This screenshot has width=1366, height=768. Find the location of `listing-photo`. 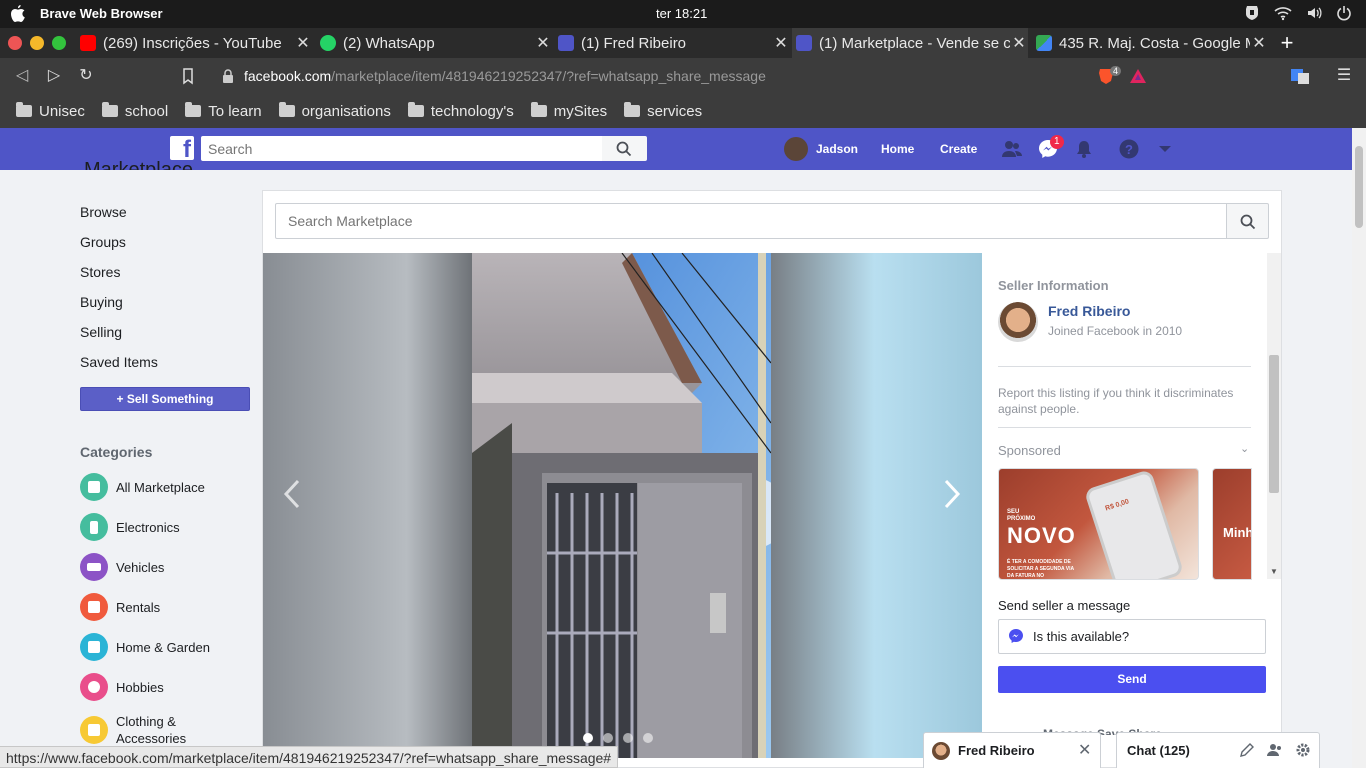

listing-photo is located at coordinates (621, 505).